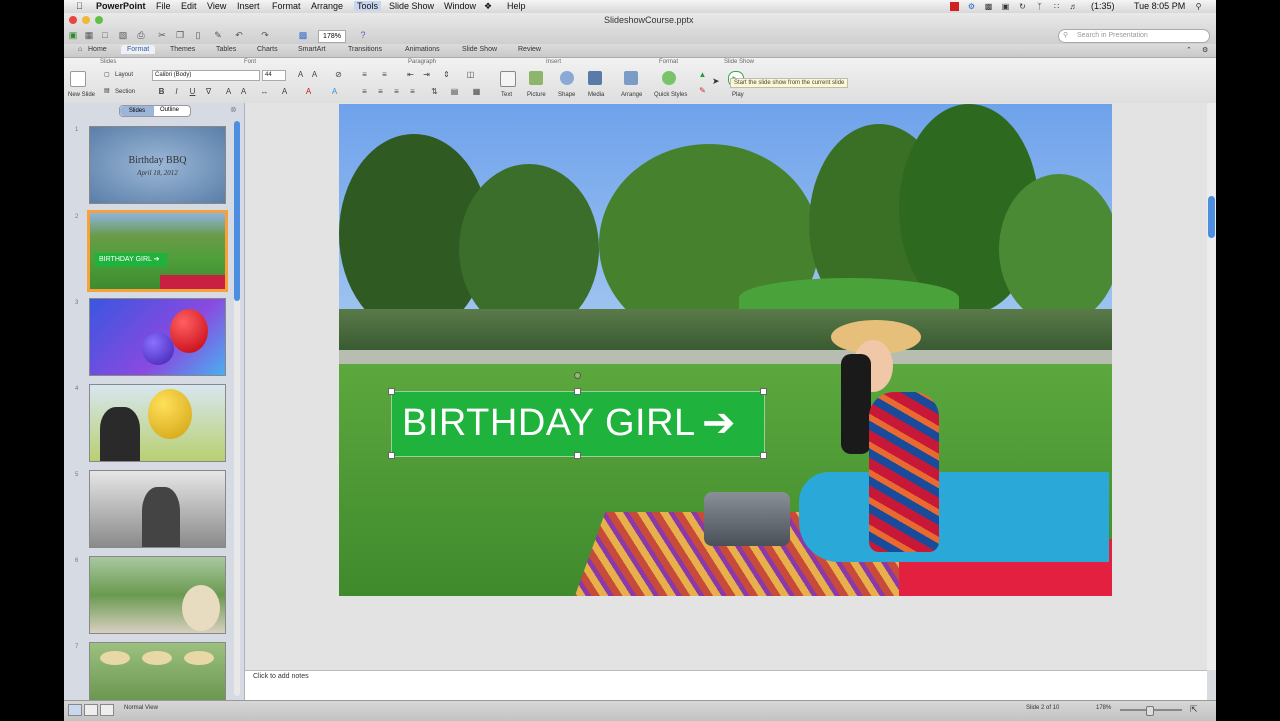 This screenshot has width=1280, height=721. I want to click on insert-shape-button: Shape, so click(566, 95).